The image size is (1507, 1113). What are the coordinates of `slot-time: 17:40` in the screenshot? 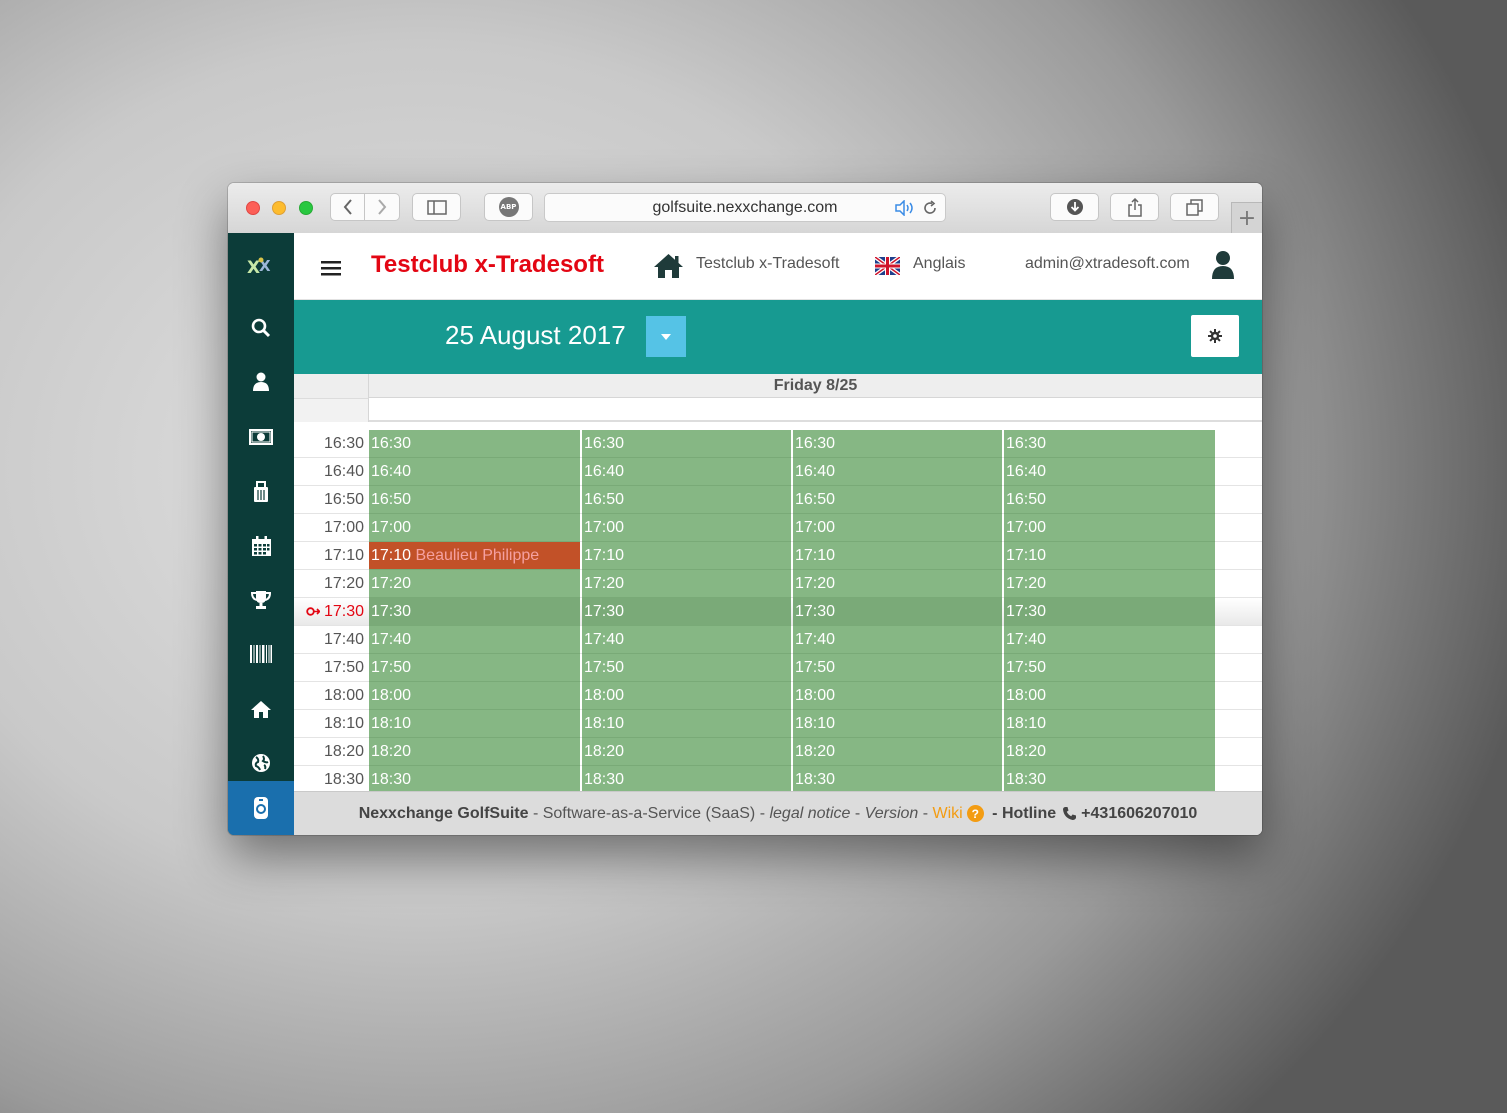 It's located at (604, 639).